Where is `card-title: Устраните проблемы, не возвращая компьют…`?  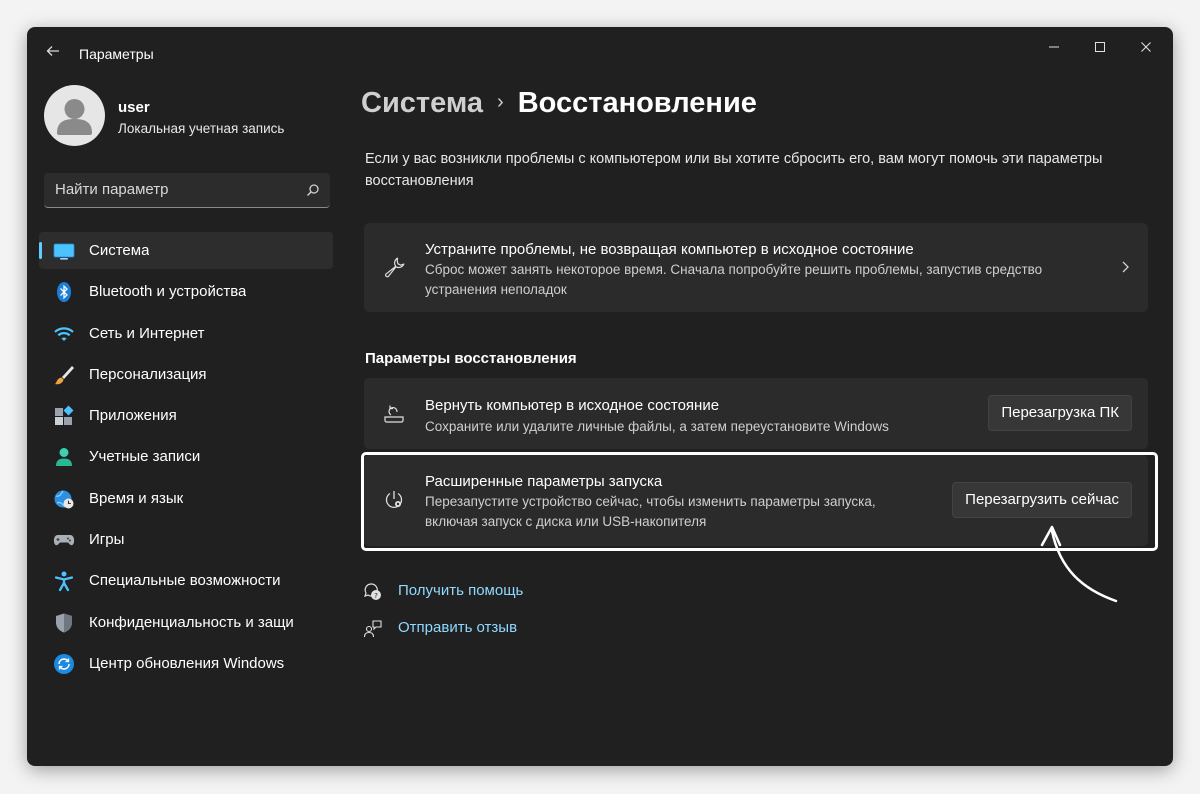 card-title: Устраните проблемы, не возвращая компьют… is located at coordinates (669, 249).